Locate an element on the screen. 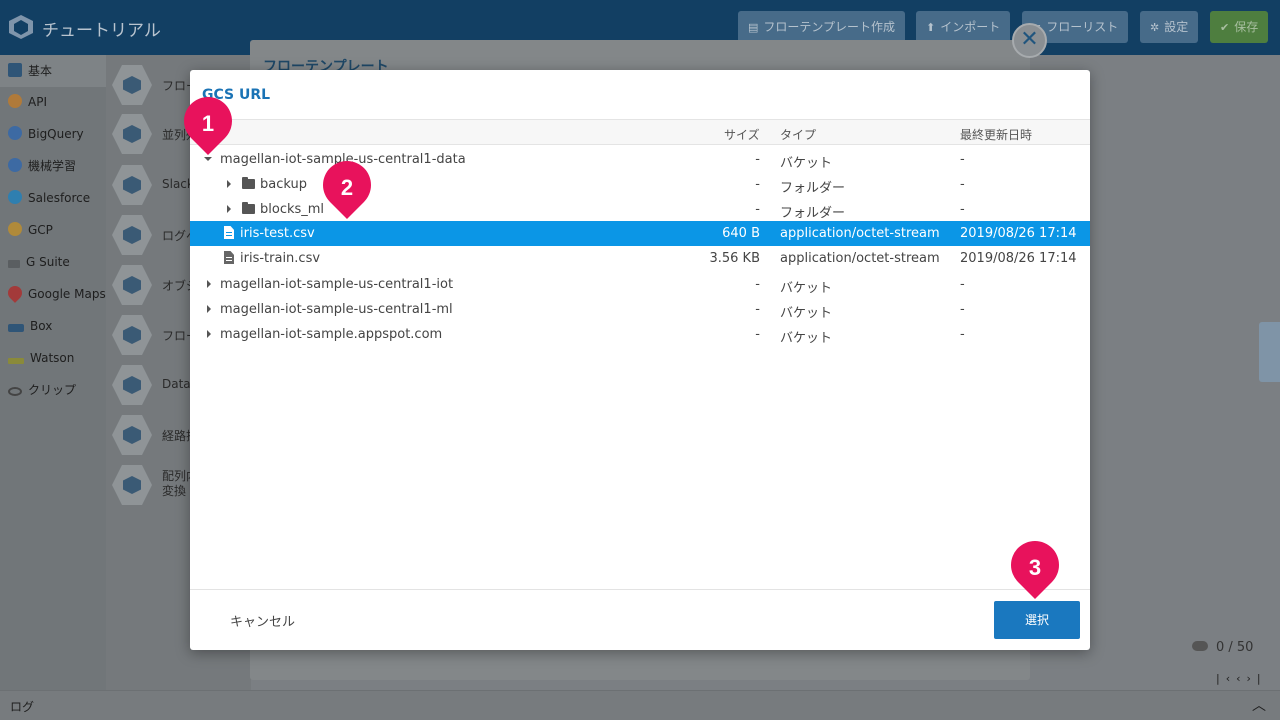 The height and width of the screenshot is (720, 1280). bigquery-icon is located at coordinates (15, 133).